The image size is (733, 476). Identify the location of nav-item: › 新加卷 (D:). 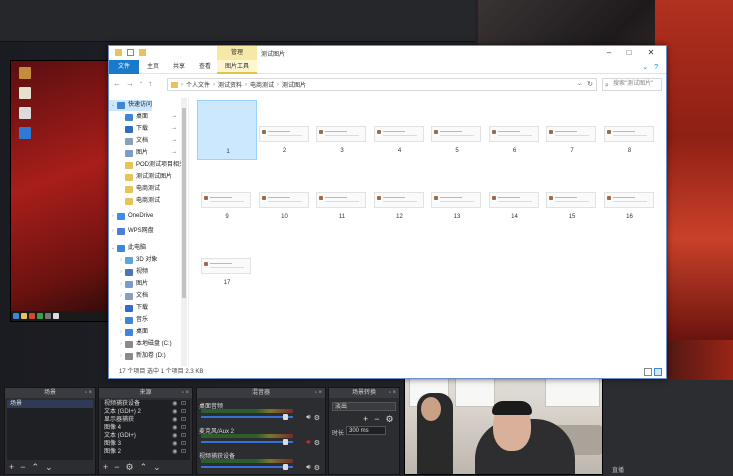
(137, 356).